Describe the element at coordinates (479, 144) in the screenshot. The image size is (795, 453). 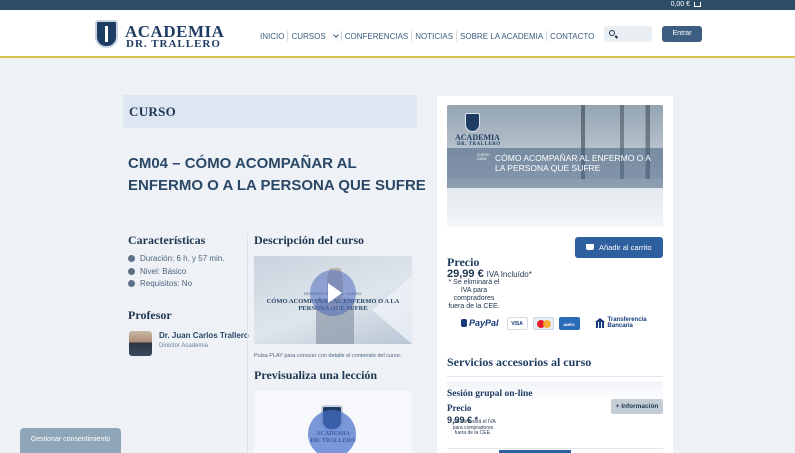
I see `image-logo-subtitle: DR. TRALLERO` at that location.